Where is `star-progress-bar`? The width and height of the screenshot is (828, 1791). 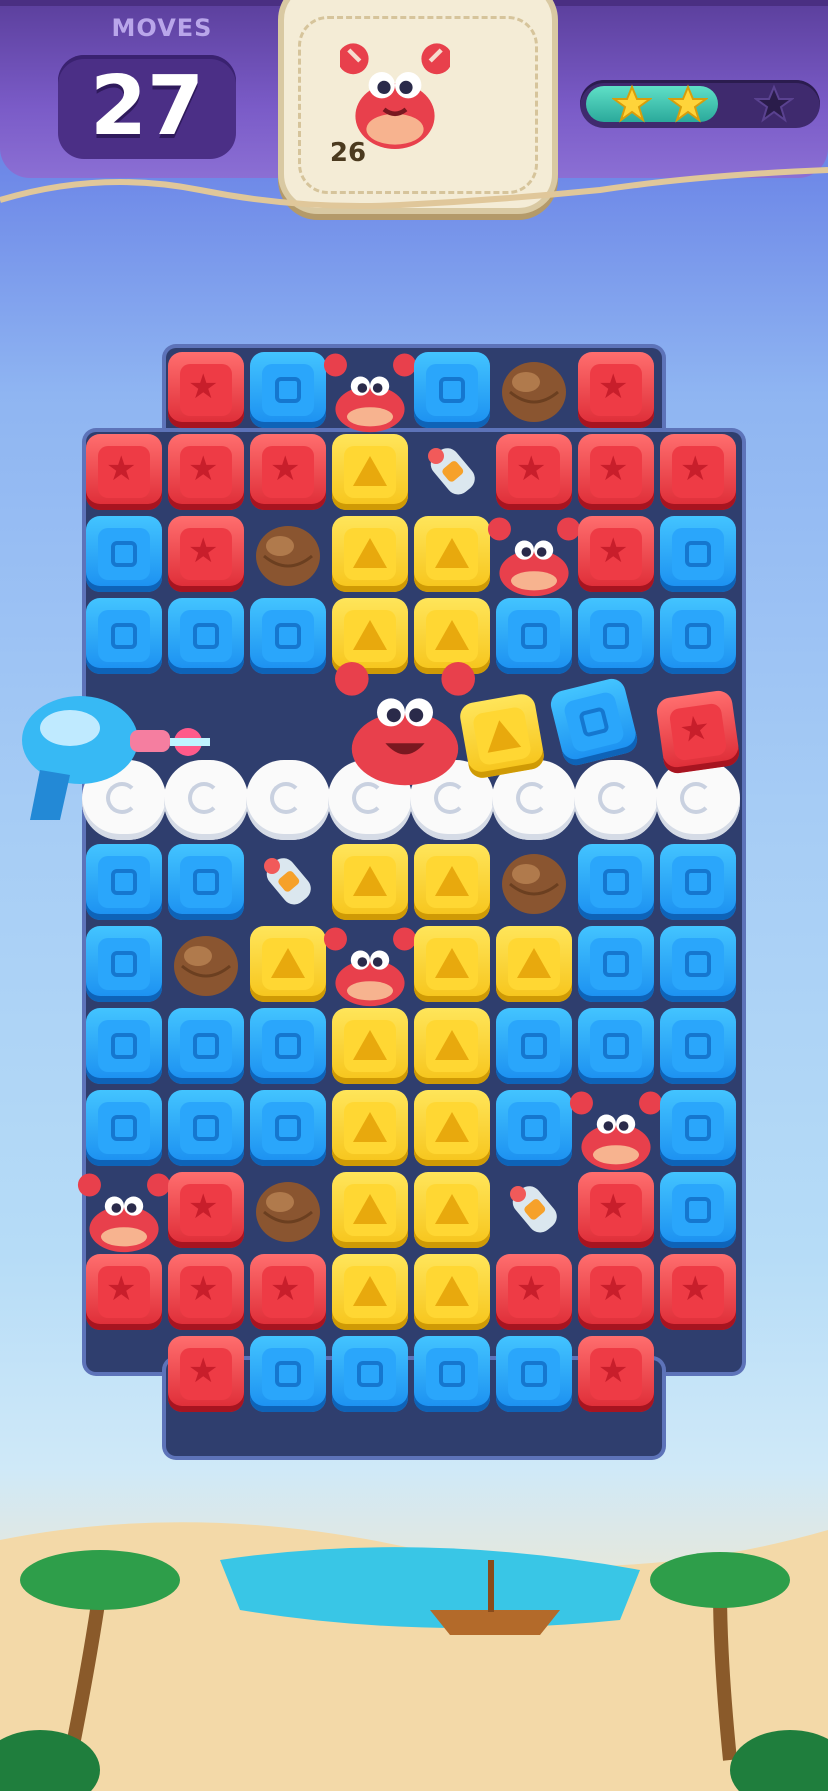
star-progress-bar is located at coordinates (700, 104).